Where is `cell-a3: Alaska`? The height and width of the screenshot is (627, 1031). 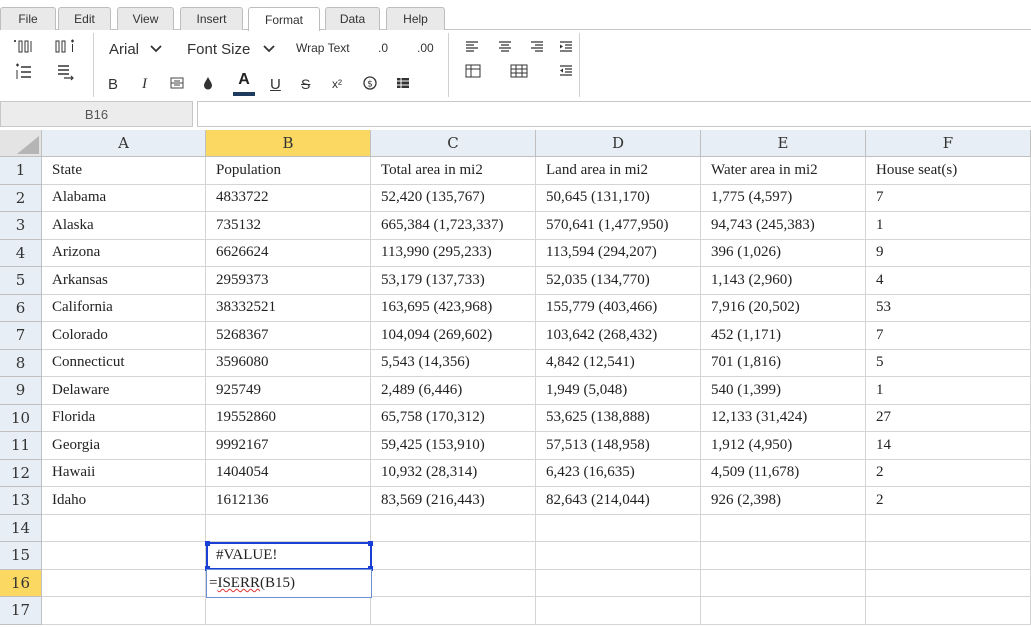 cell-a3: Alaska is located at coordinates (124, 226).